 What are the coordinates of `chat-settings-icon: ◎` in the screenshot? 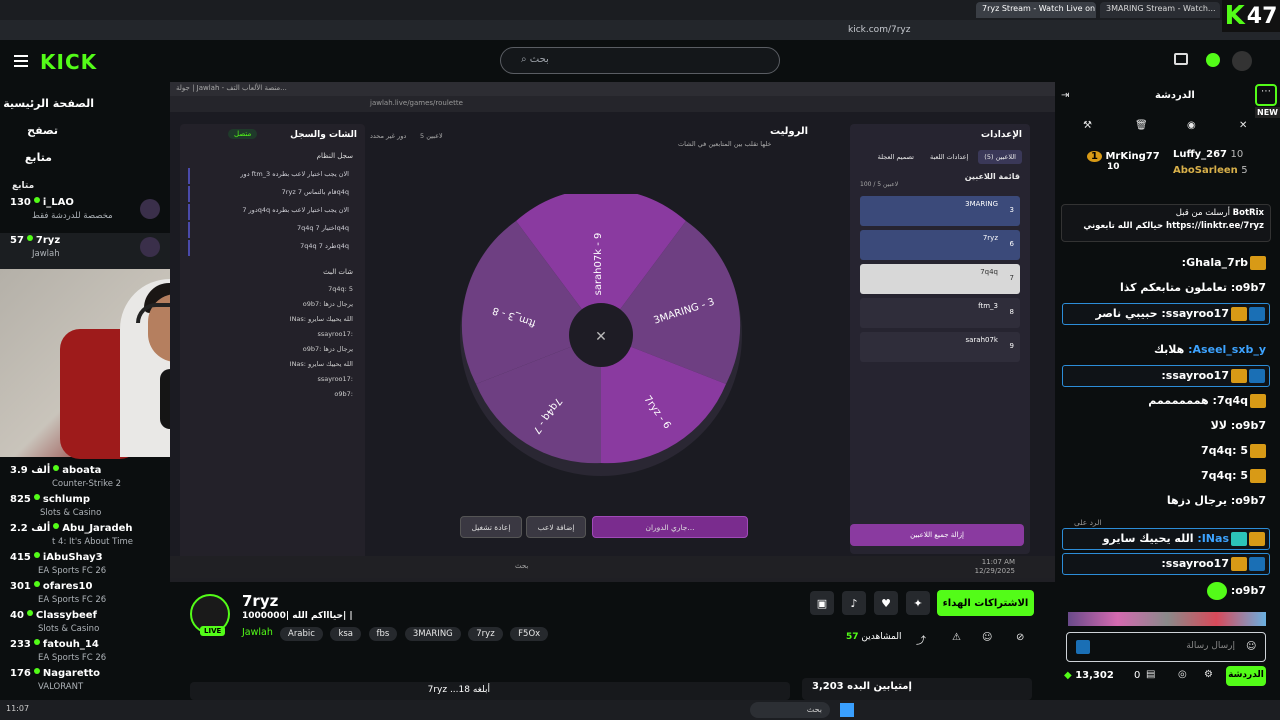 It's located at (1182, 674).